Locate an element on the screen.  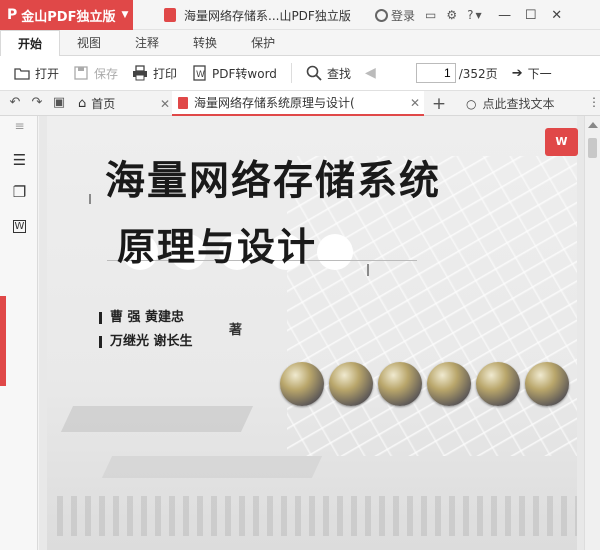
new-tab-button: + is located at coordinates (439, 104).